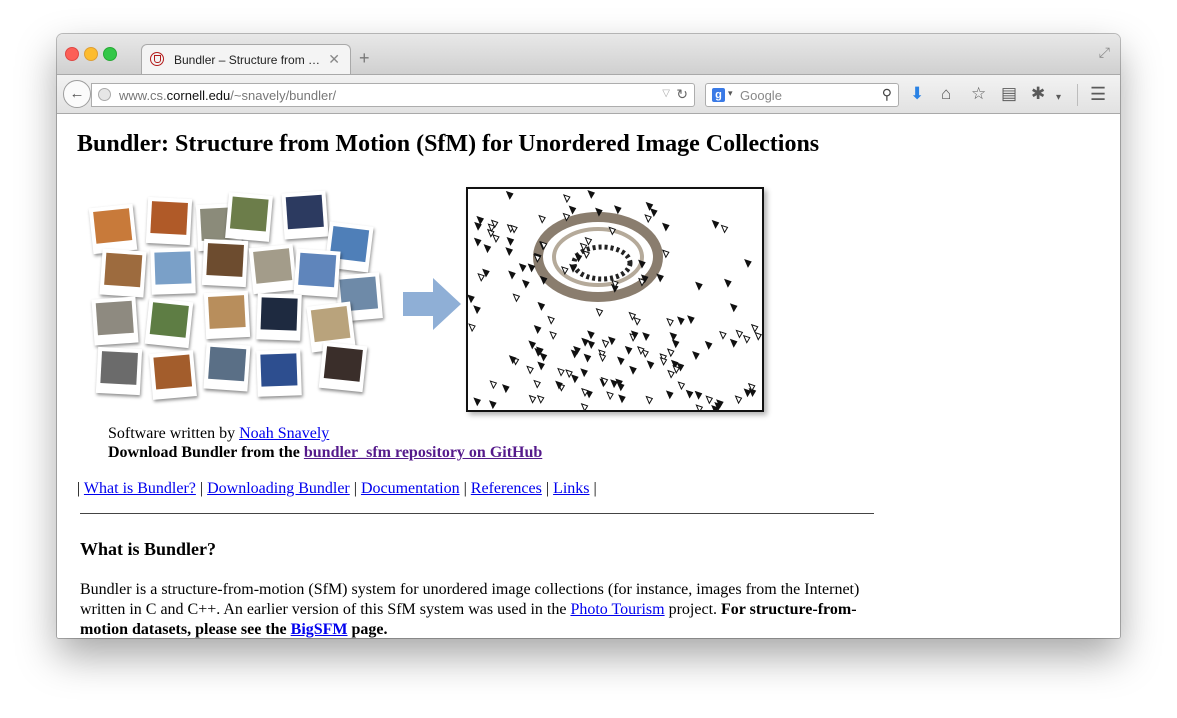 The width and height of the screenshot is (1177, 718). I want to click on tab-close-icon: ✕, so click(334, 59).